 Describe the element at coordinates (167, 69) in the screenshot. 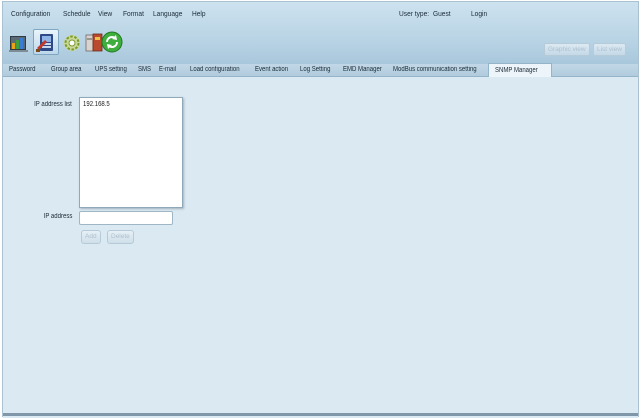

I see `tab-email: E-mail` at that location.